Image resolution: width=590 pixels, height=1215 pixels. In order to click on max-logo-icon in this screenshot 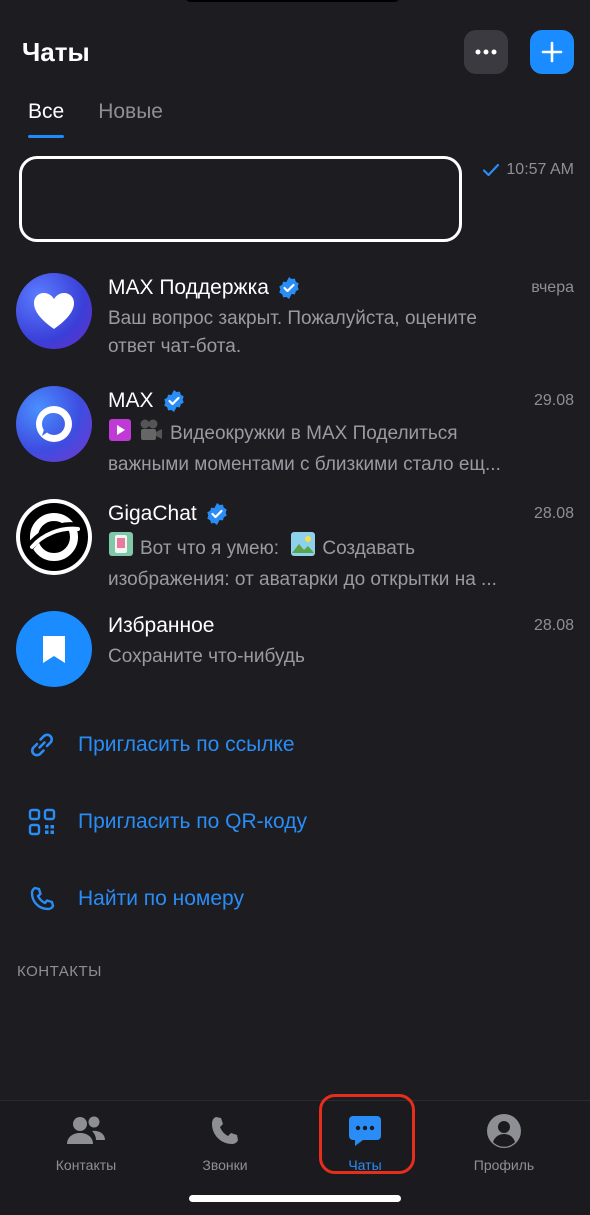, I will do `click(54, 424)`.